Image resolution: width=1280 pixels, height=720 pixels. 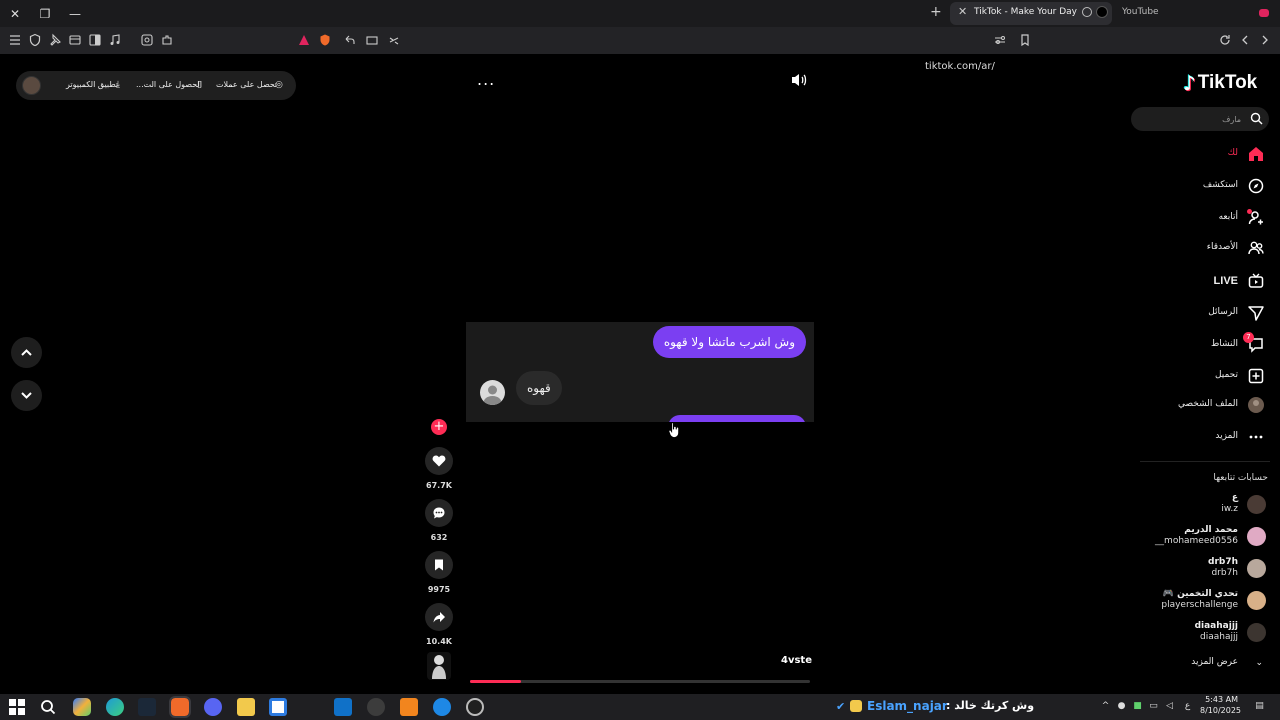 What do you see at coordinates (1205, 218) in the screenshot?
I see `nav-following: أتابعه` at bounding box center [1205, 218].